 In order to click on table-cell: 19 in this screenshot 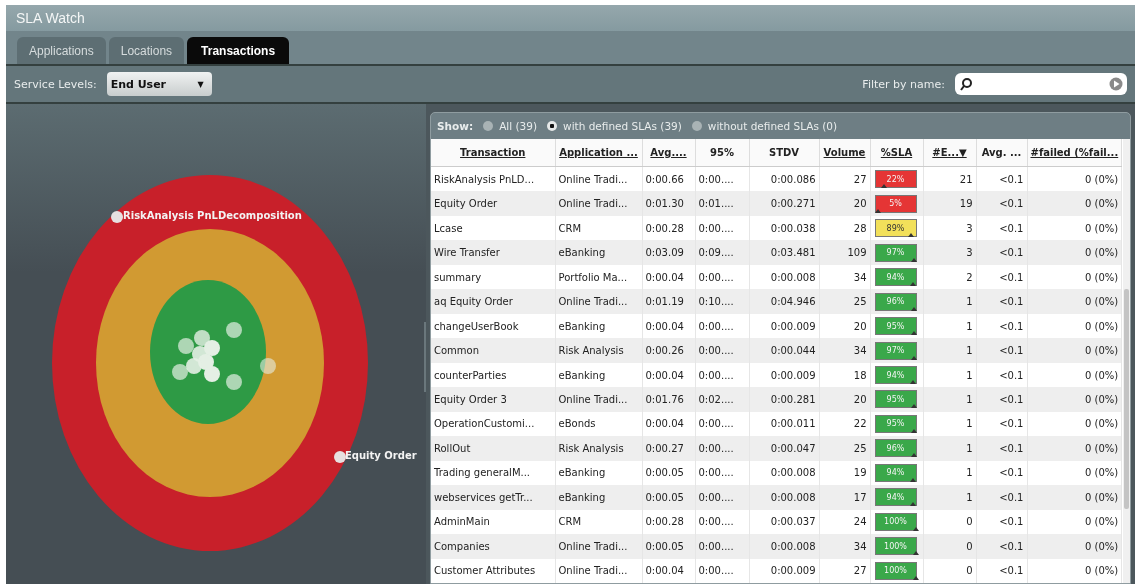, I will do `click(949, 203)`.